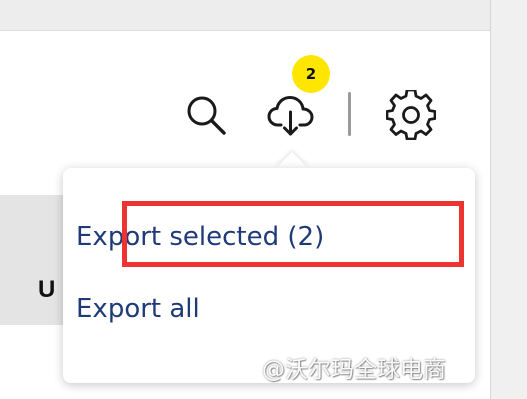  Describe the element at coordinates (349, 114) in the screenshot. I see `toolbar-divider` at that location.